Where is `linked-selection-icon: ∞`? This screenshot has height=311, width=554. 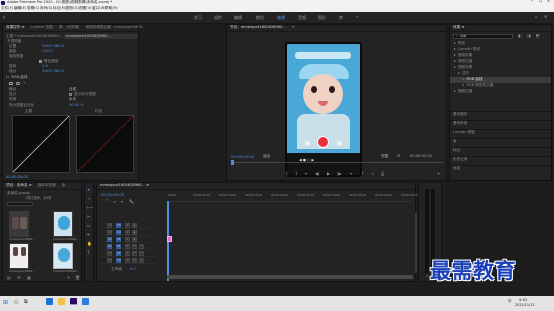 linked-selection-icon: ∞ is located at coordinates (114, 202).